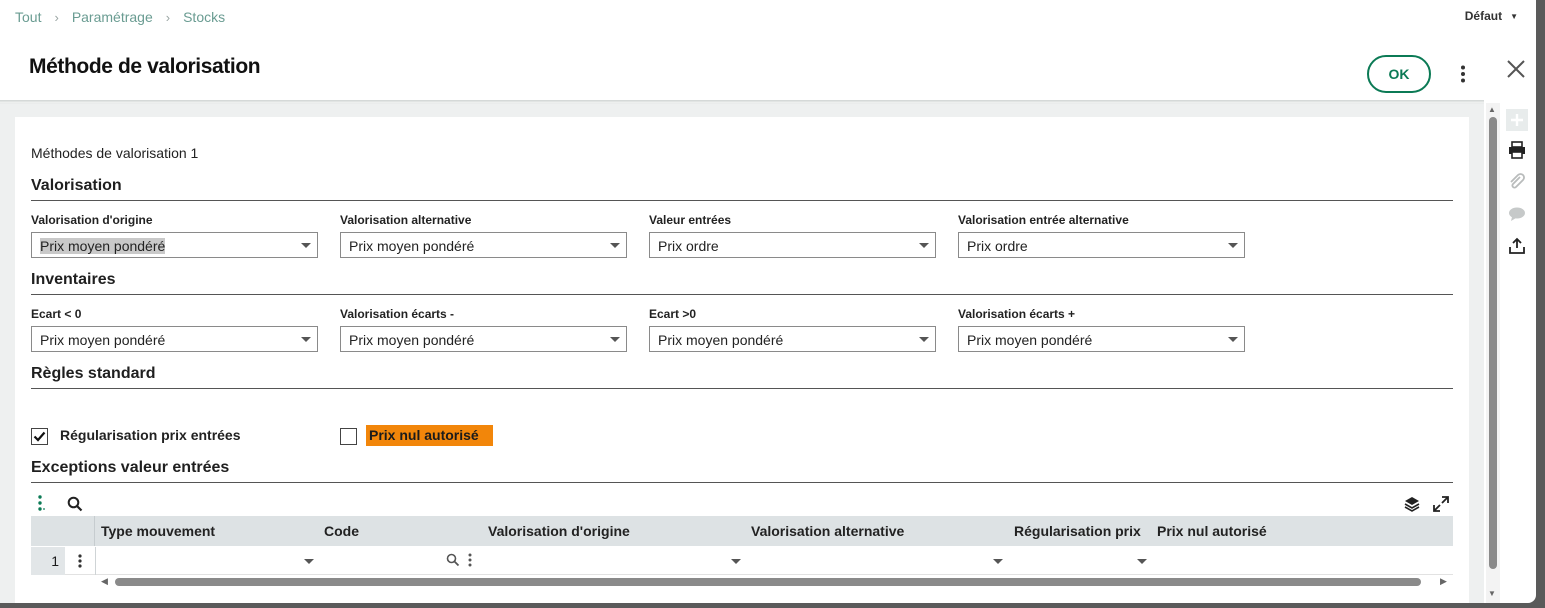 The image size is (1545, 608). Describe the element at coordinates (150, 435) in the screenshot. I see `regularisation-label: Régularisation prix entrées` at that location.